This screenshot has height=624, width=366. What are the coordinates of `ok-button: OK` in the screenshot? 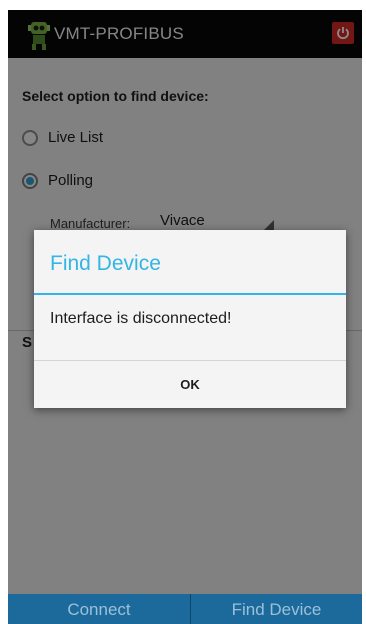 It's located at (190, 384).